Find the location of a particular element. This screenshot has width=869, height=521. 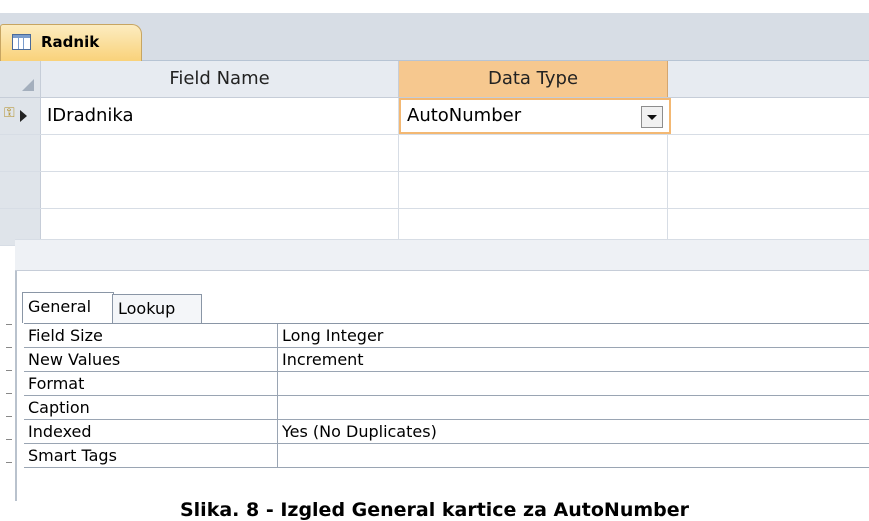

document-tab-radnik: Radnik is located at coordinates (71, 42).